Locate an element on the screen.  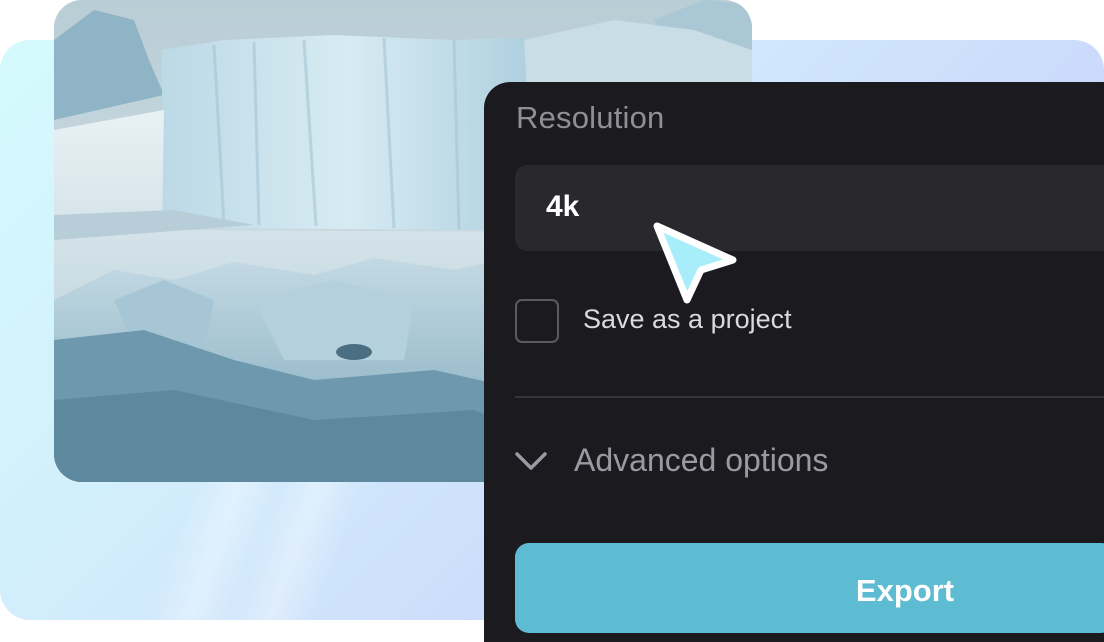
chevron-down-icon is located at coordinates (531, 461).